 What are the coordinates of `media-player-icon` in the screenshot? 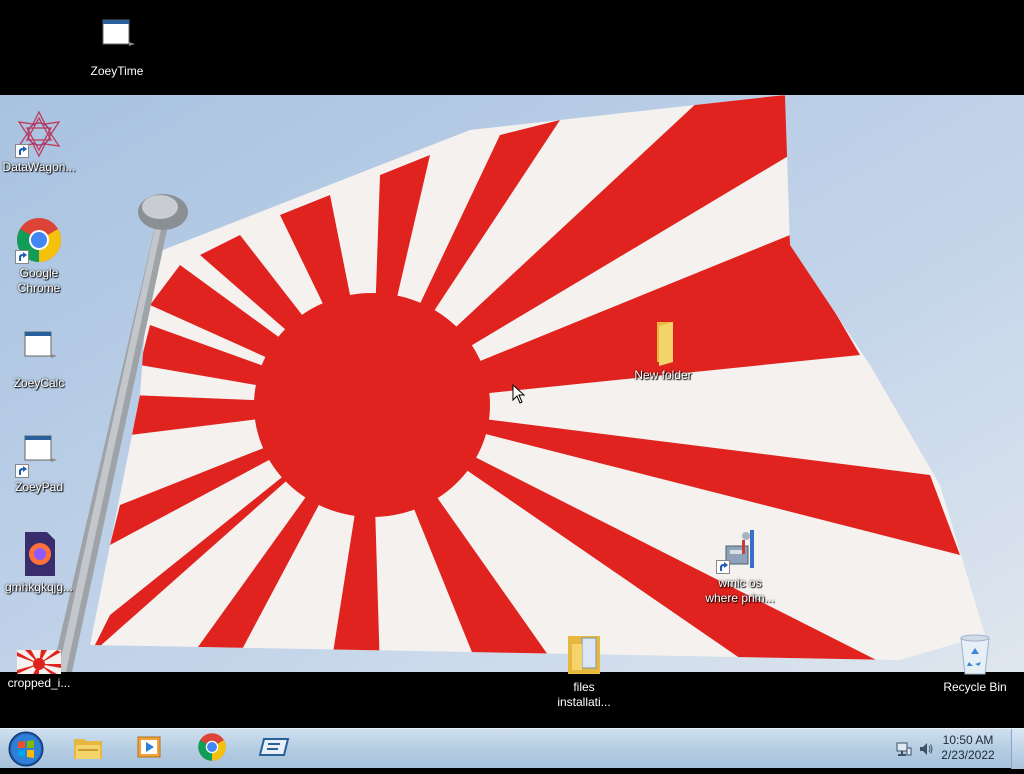 It's located at (150, 749).